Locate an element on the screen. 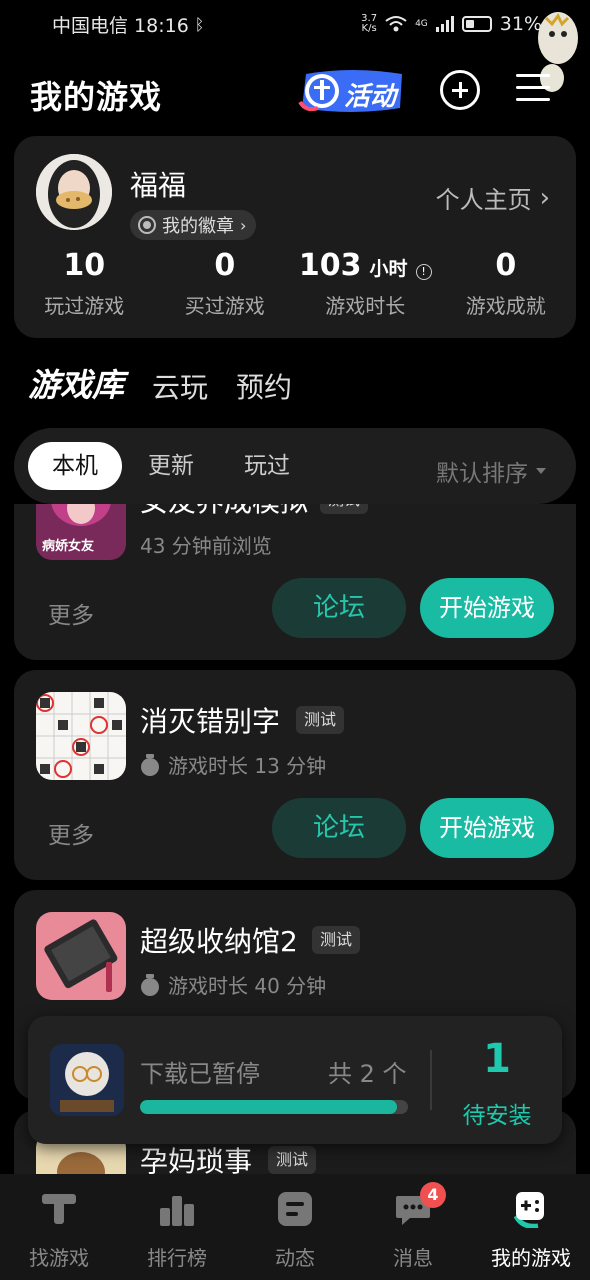  pending-install-count: 1 is located at coordinates (497, 1059).